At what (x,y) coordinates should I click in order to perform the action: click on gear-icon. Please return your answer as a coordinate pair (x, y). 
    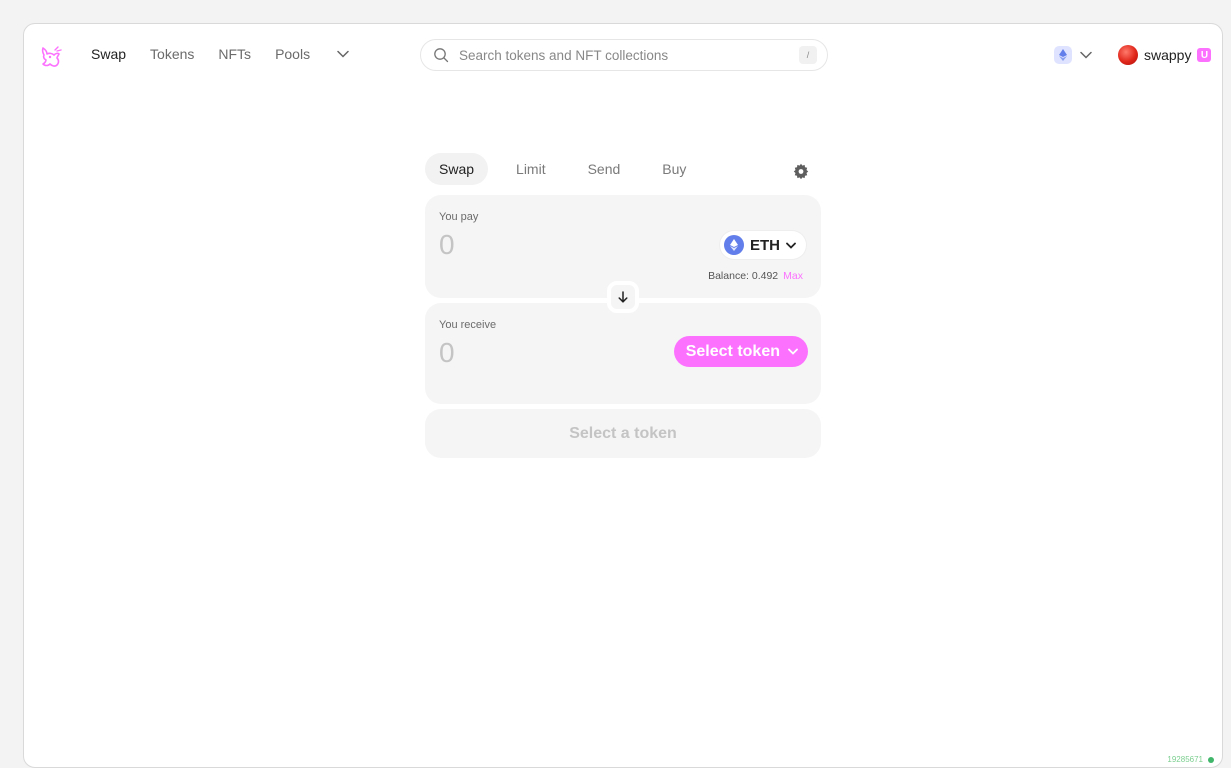
    Looking at the image, I should click on (801, 171).